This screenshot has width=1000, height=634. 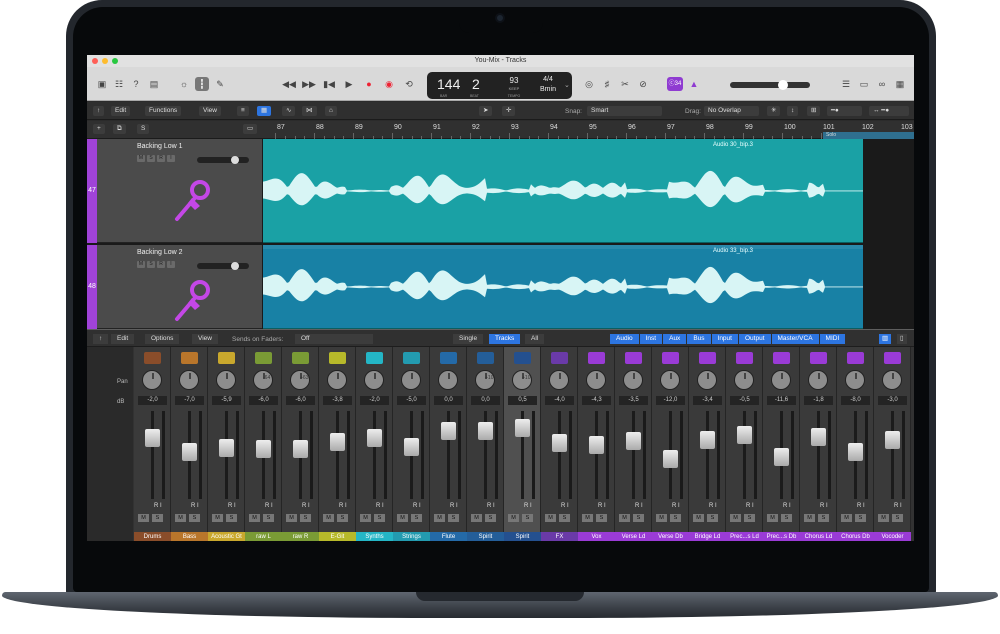 What do you see at coordinates (162, 339) in the screenshot?
I see `mixer-options-menu: Options` at bounding box center [162, 339].